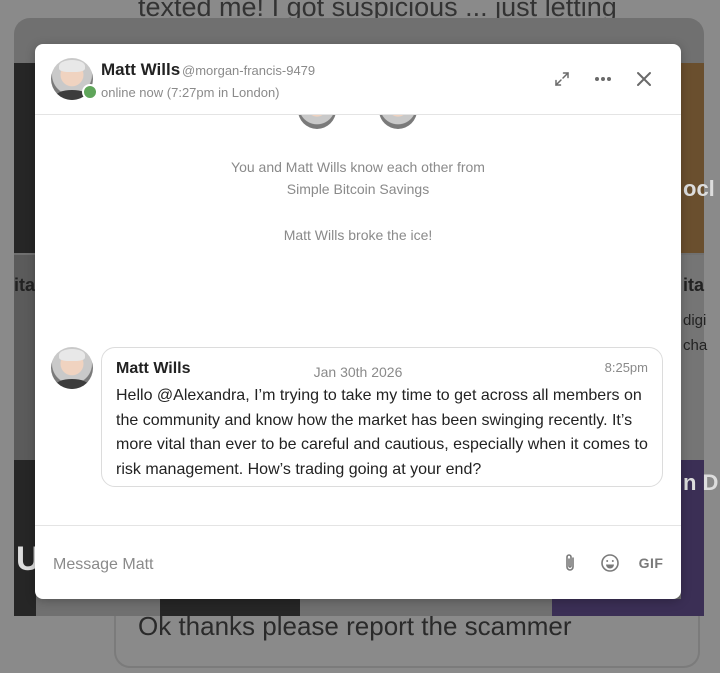  I want to click on contact-handle: @morgan-francis-9479, so click(249, 70).